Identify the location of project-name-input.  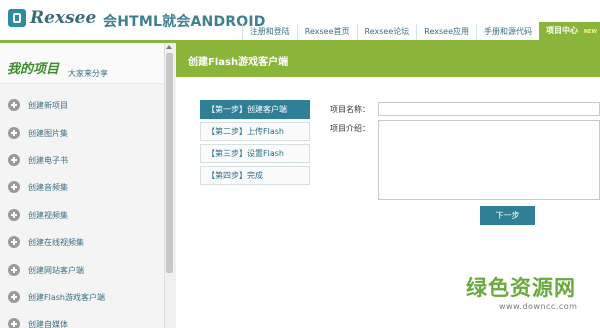
(489, 109).